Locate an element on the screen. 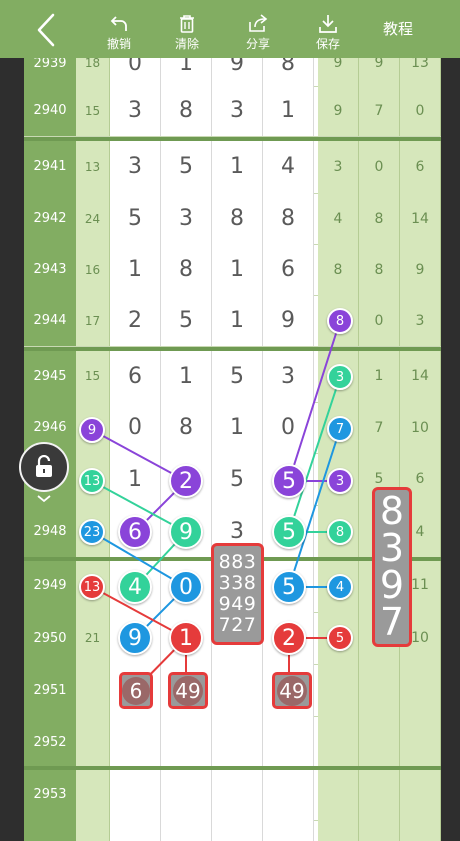  predicted-cell: 6 is located at coordinates (136, 690).